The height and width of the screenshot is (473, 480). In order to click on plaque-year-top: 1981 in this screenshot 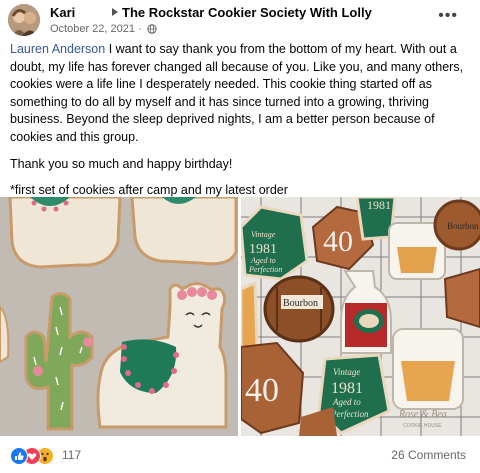, I will do `click(379, 205)`.